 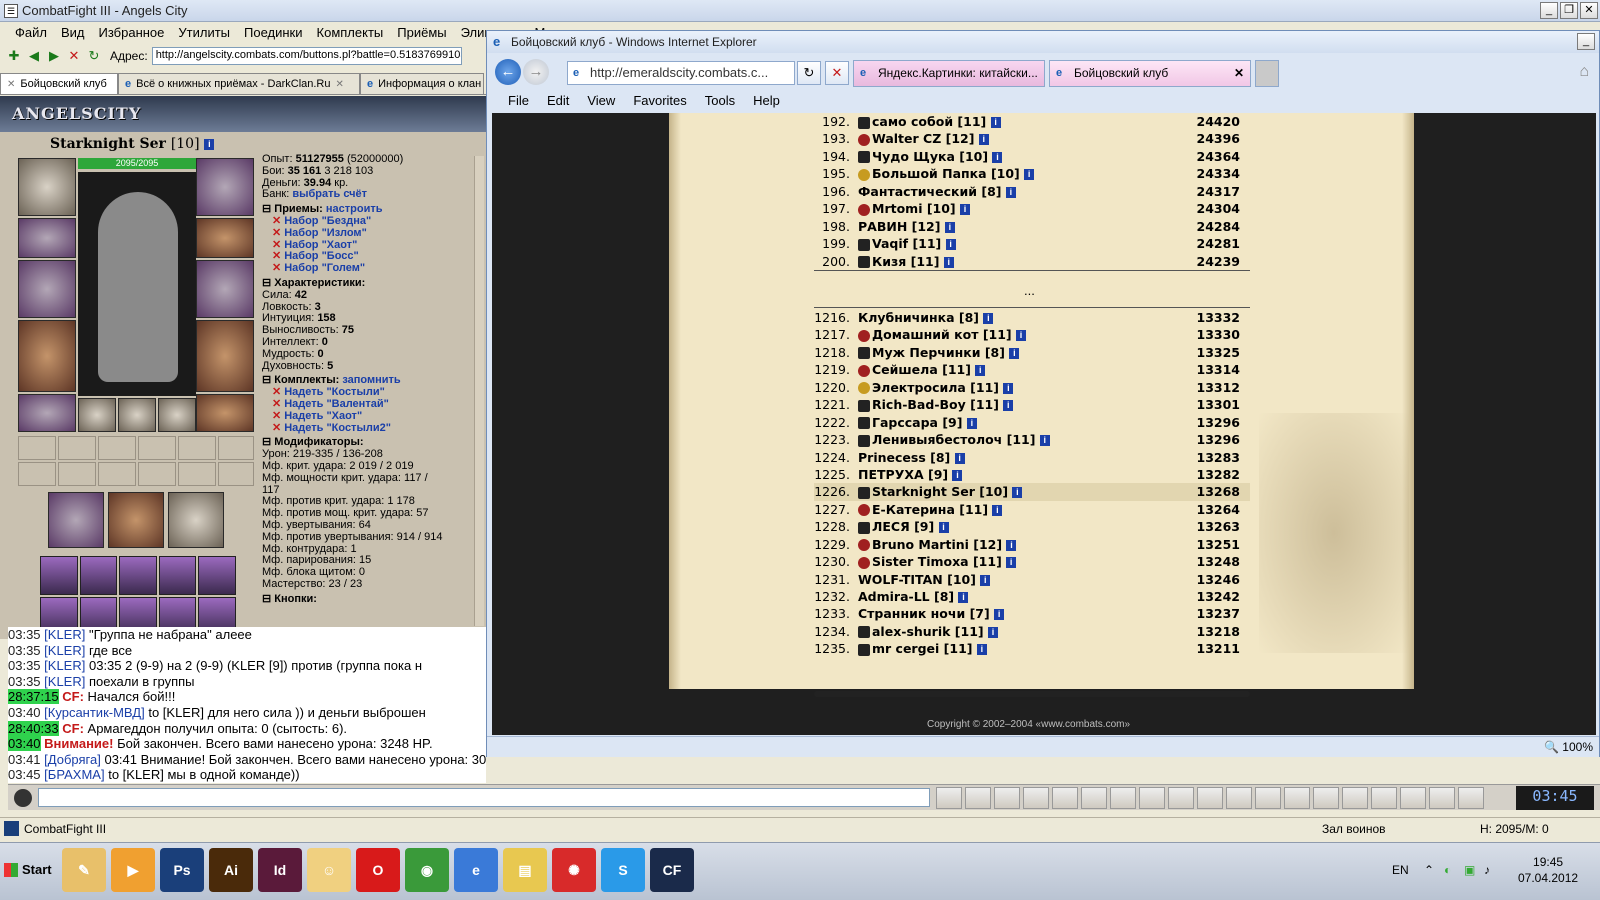 I want to click on gloves-slot, so click(x=225, y=238).